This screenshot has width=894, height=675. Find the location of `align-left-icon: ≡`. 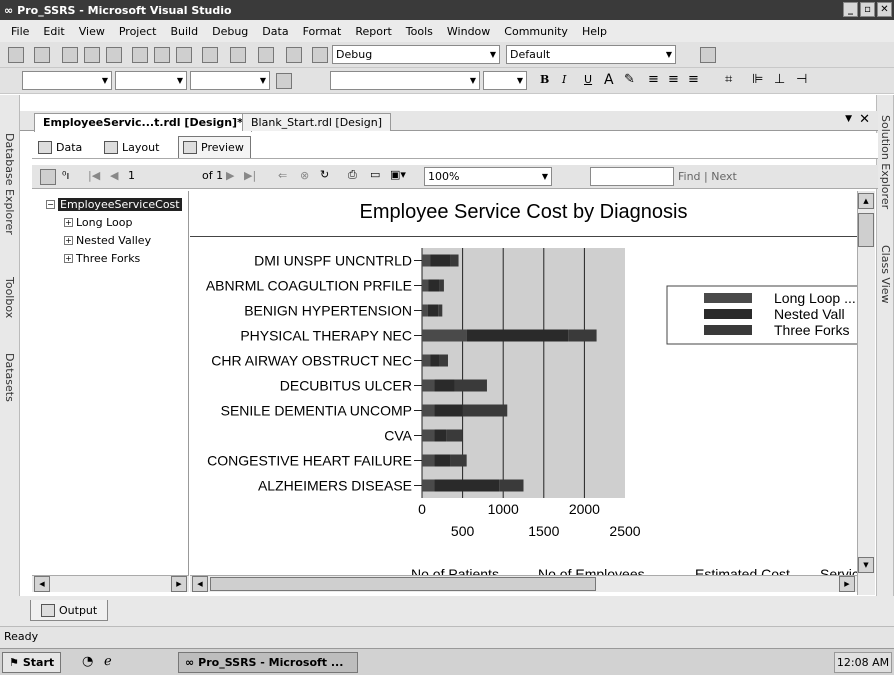

align-left-icon: ≡ is located at coordinates (653, 79).